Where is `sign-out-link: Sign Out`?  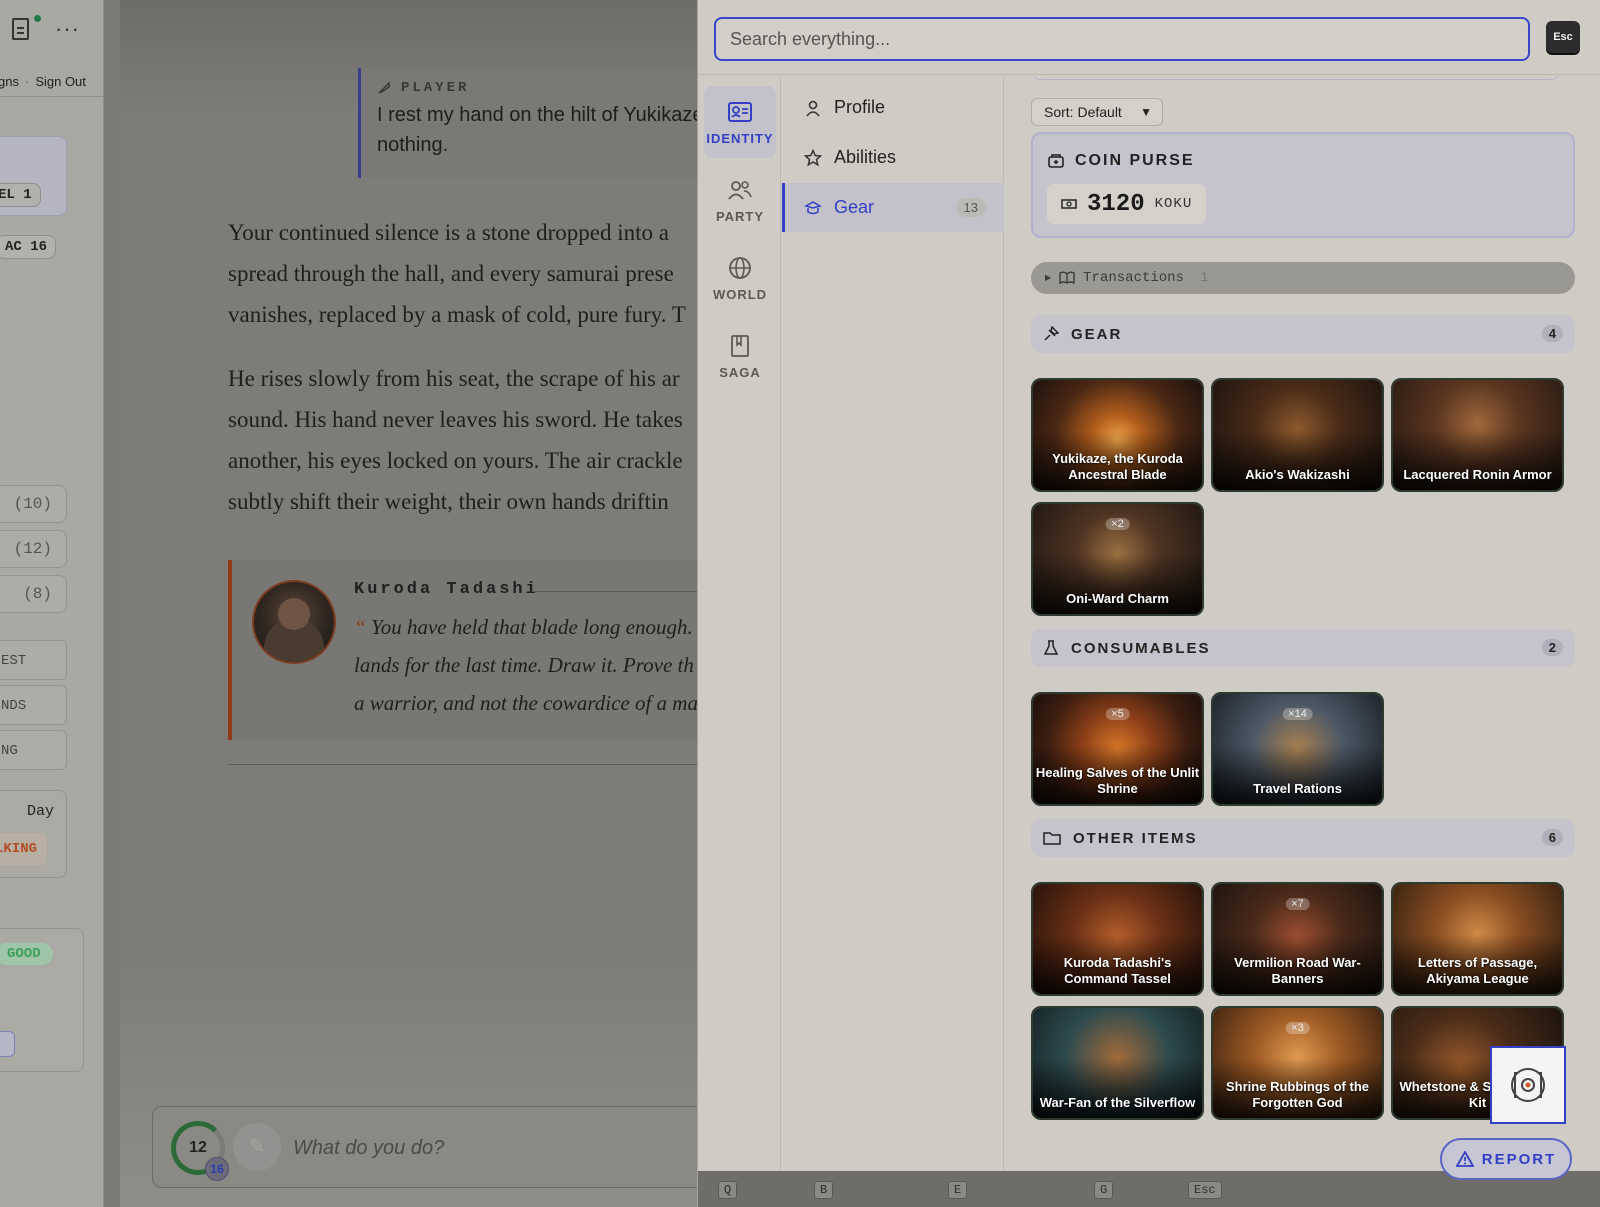
sign-out-link: Sign Out is located at coordinates (60, 81).